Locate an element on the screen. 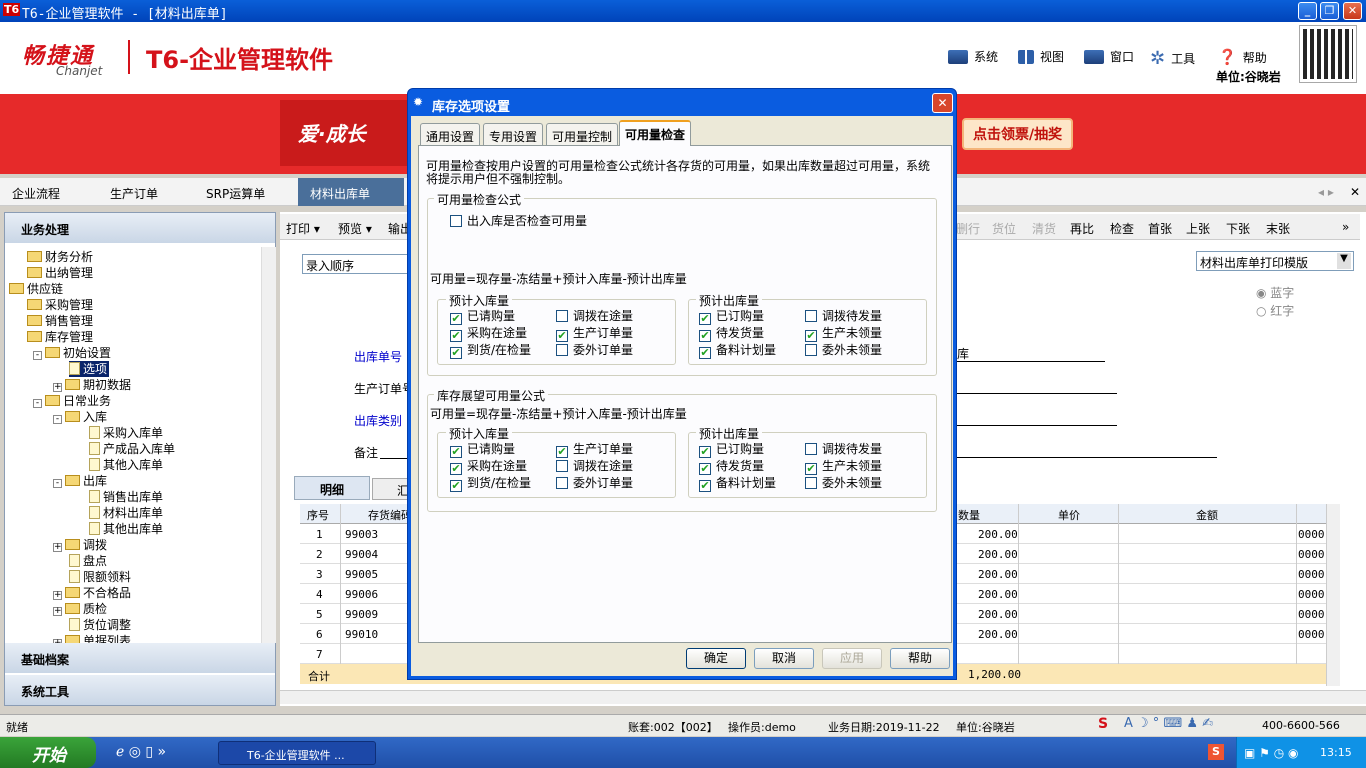  col-header-seq: 序号 is located at coordinates (318, 515).